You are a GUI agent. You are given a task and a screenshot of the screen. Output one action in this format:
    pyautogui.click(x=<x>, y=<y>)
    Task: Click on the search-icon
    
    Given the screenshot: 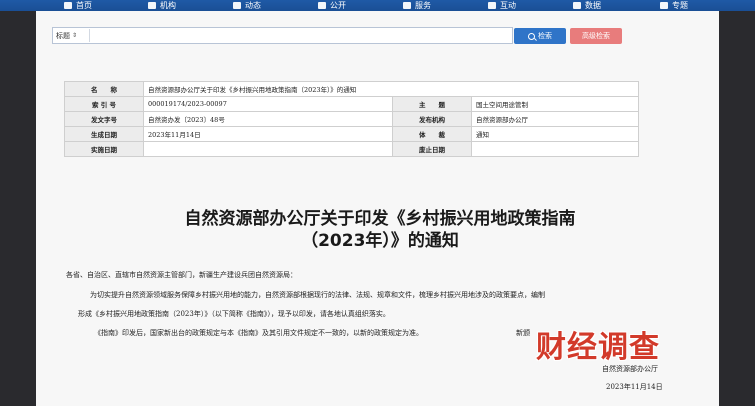 What is the action you would take?
    pyautogui.click(x=531, y=36)
    